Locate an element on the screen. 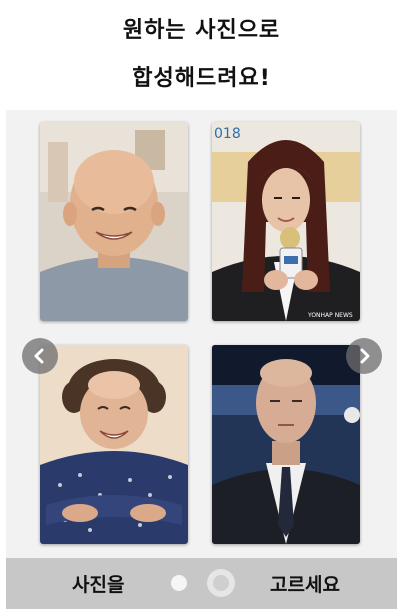 This screenshot has width=403, height=615. photo-curly-hair-man-arms-crossed is located at coordinates (114, 444).